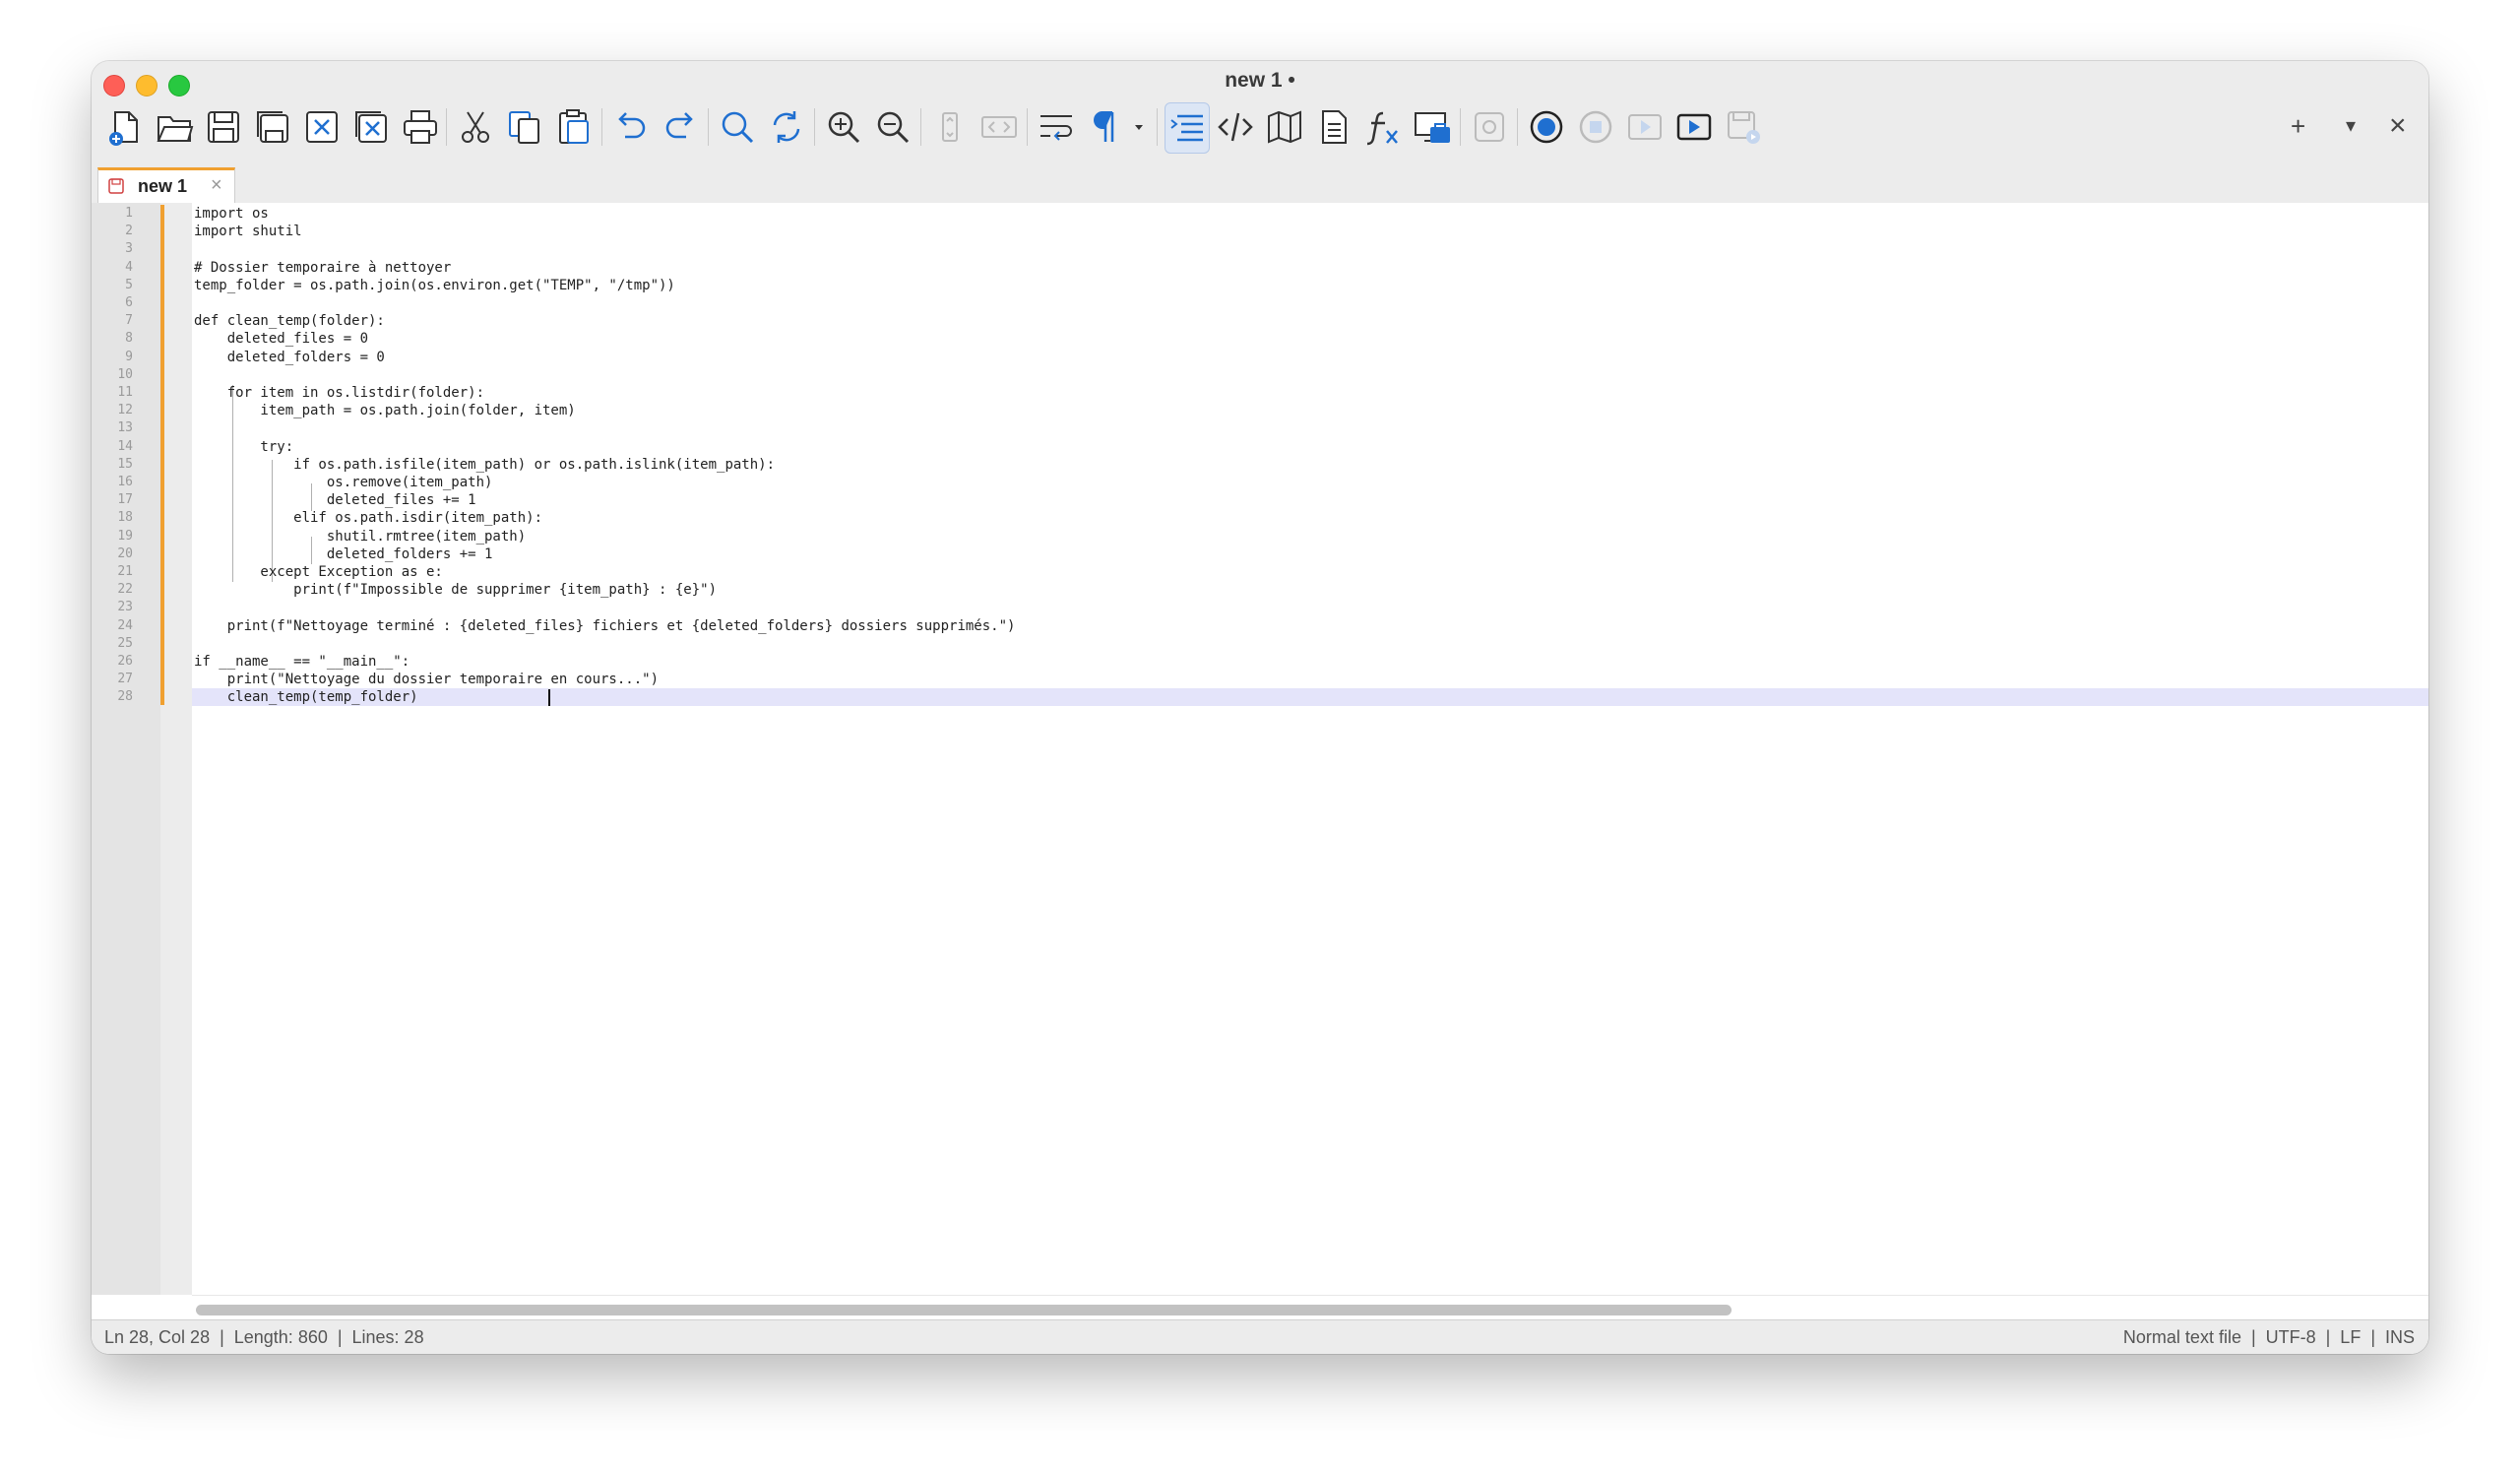 This screenshot has height=1475, width=2520. What do you see at coordinates (129, 357) in the screenshot?
I see `line-number: 9` at bounding box center [129, 357].